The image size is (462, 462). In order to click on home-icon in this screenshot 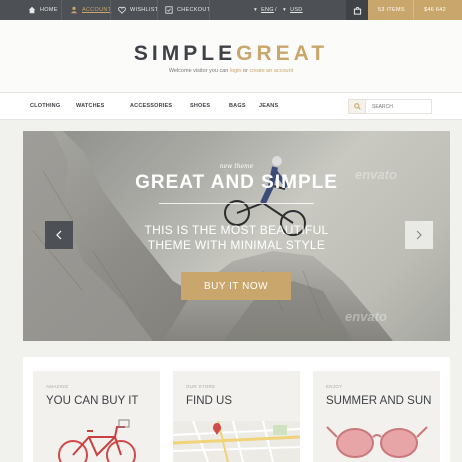, I will do `click(32, 10)`.